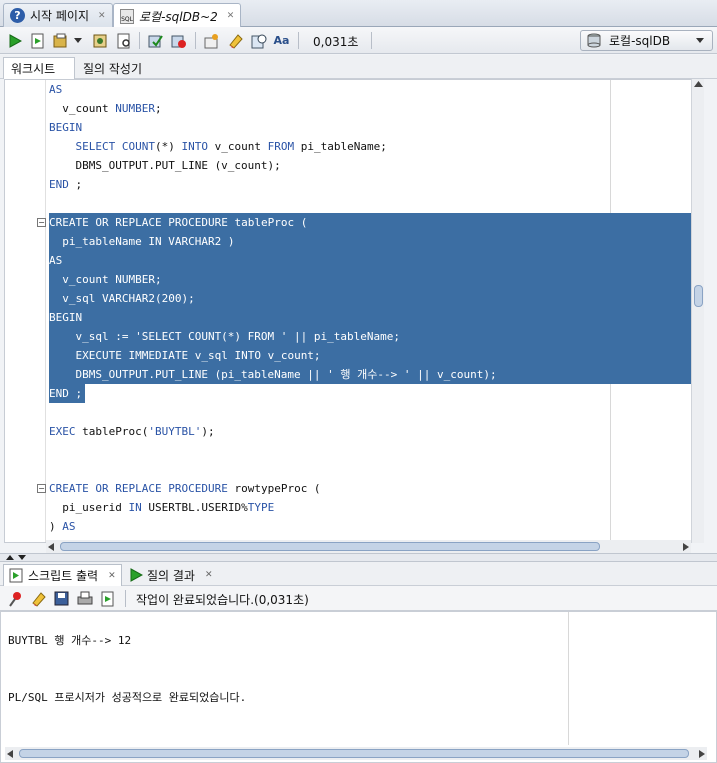 The image size is (717, 763). Describe the element at coordinates (127, 697) in the screenshot. I see `output-line: PL/SQL 프로시저가 성공적으로 완료되었습니다.` at that location.